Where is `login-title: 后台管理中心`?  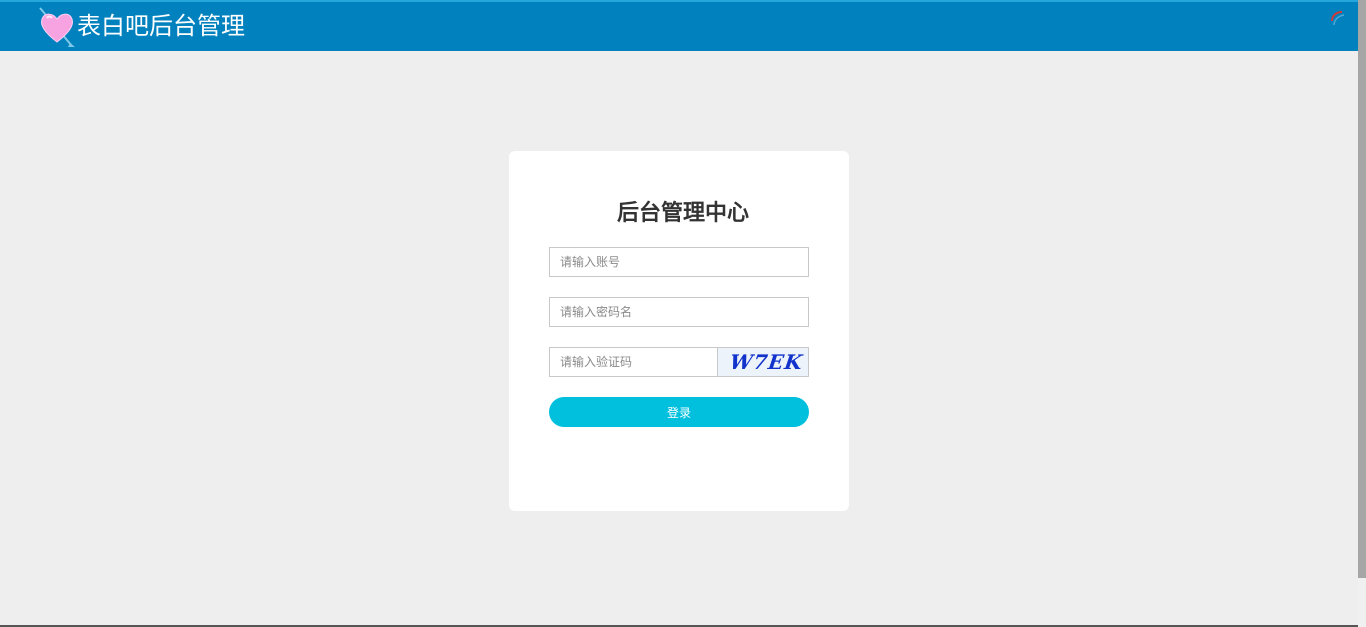
login-title: 后台管理中心 is located at coordinates (682, 213).